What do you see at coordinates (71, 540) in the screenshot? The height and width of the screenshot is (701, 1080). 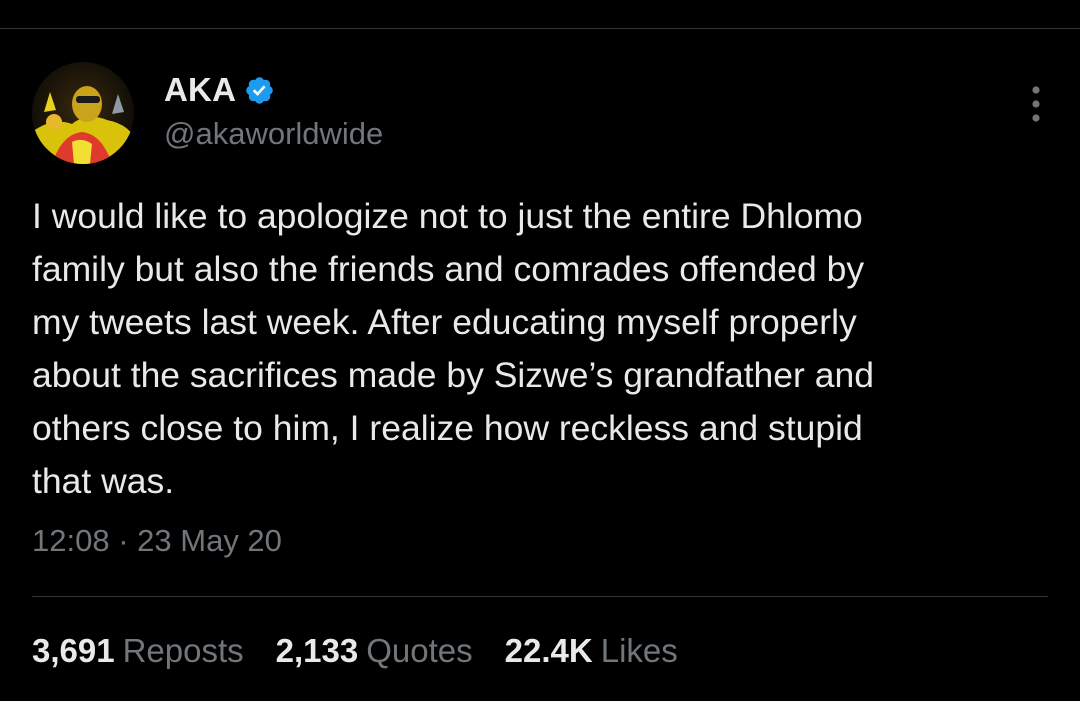 I see `tweet-time: 12:08` at bounding box center [71, 540].